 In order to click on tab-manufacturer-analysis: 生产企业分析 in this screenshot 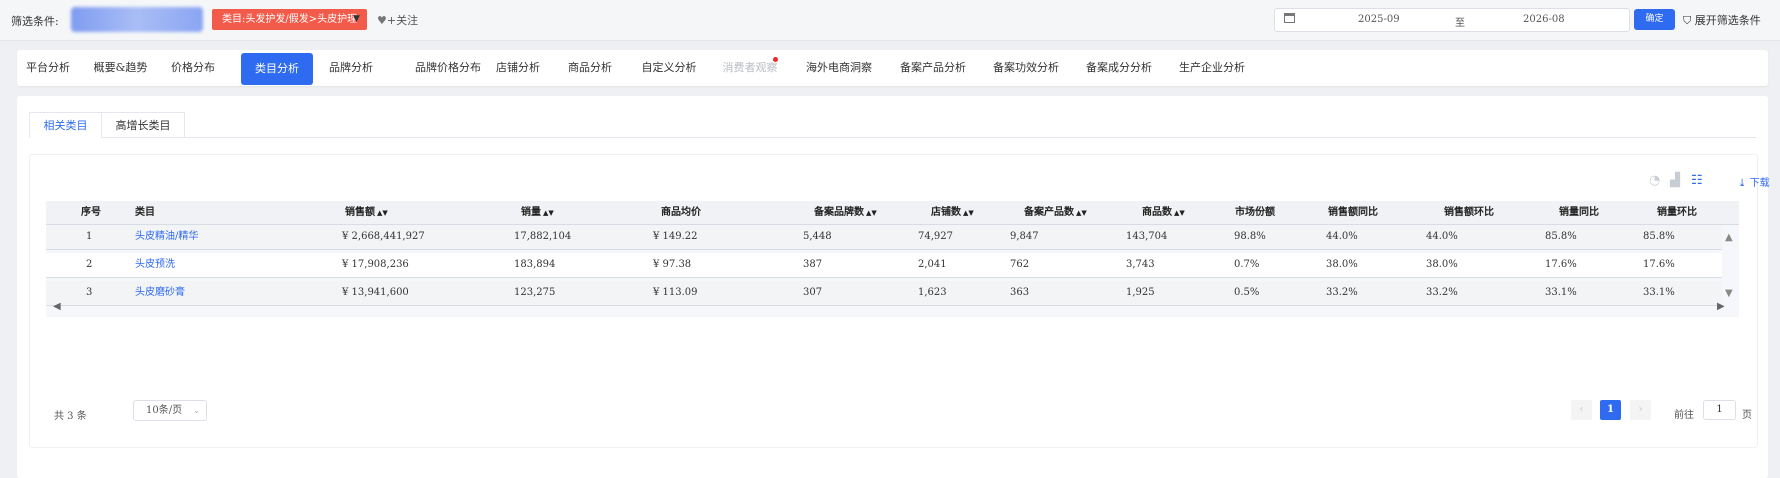, I will do `click(1212, 68)`.